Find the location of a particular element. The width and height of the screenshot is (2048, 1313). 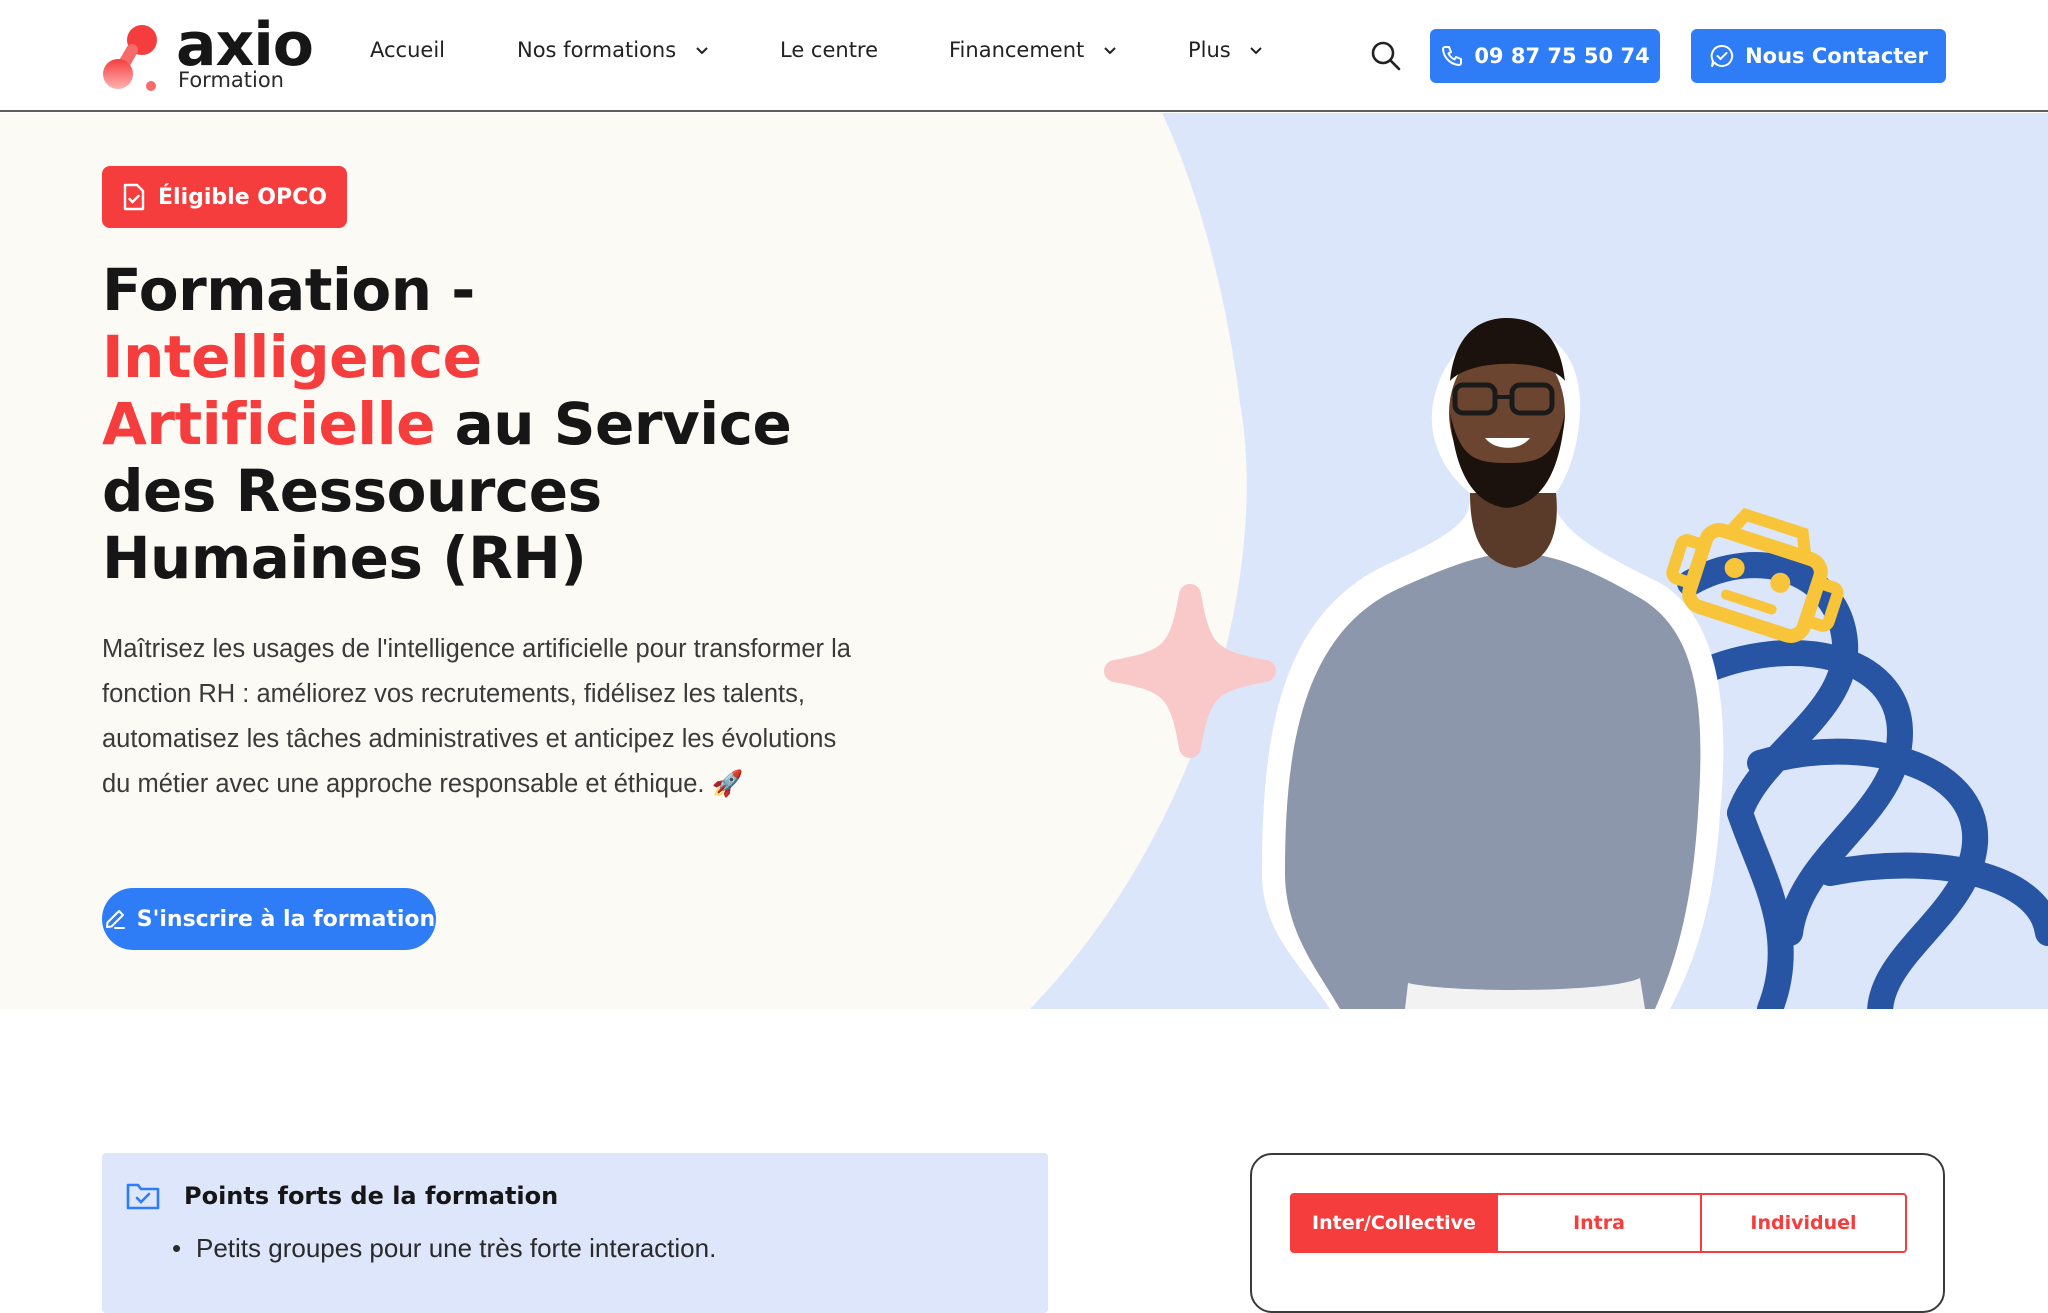

tab-individuel: Individuel is located at coordinates (1804, 1223).